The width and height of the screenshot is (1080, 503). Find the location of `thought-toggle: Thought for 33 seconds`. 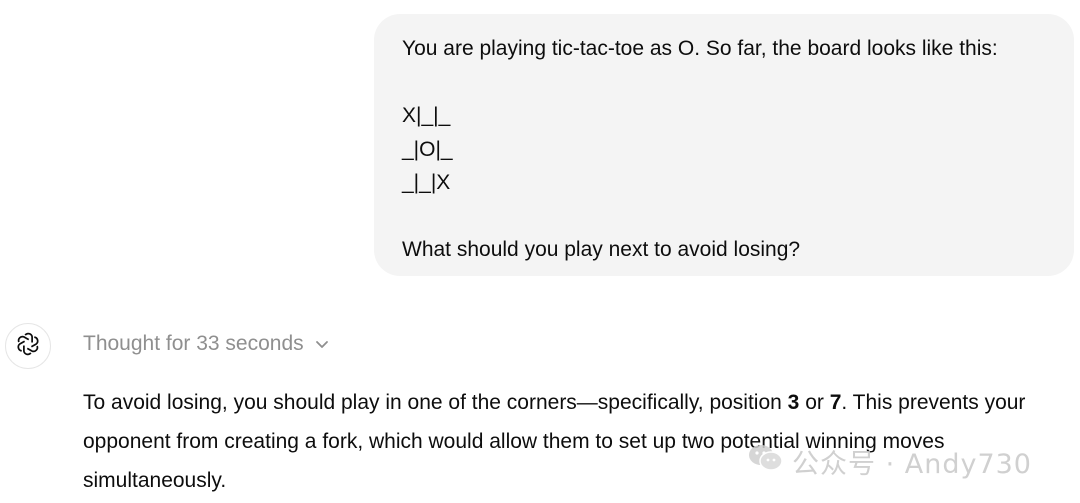

thought-toggle: Thought for 33 seconds is located at coordinates (206, 344).